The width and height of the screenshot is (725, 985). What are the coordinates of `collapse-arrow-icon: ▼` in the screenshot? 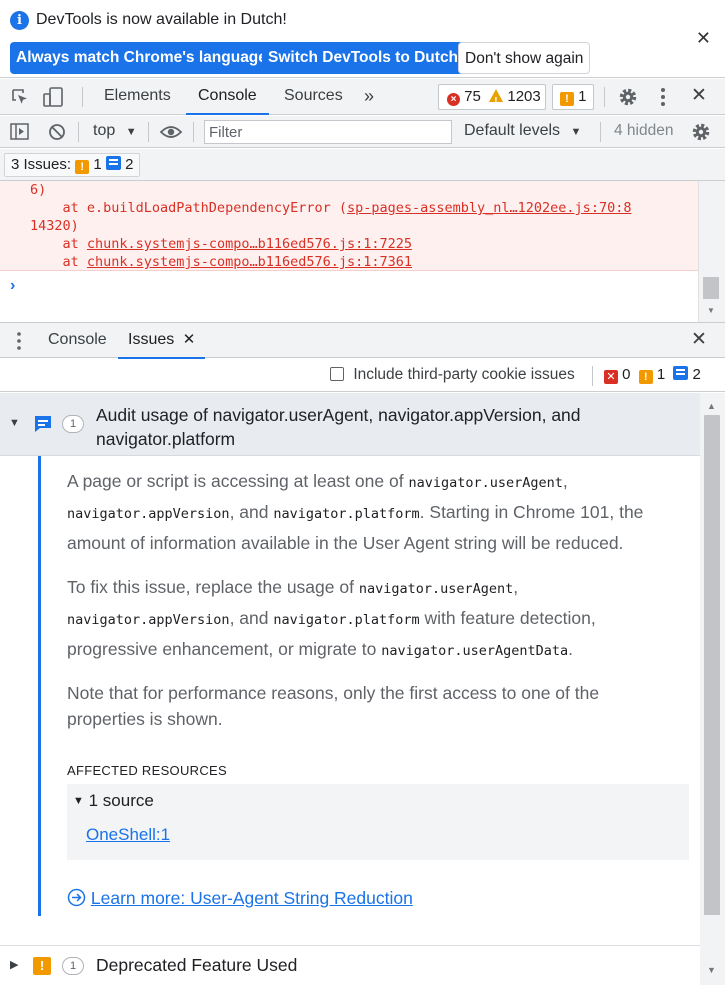 It's located at (14, 423).